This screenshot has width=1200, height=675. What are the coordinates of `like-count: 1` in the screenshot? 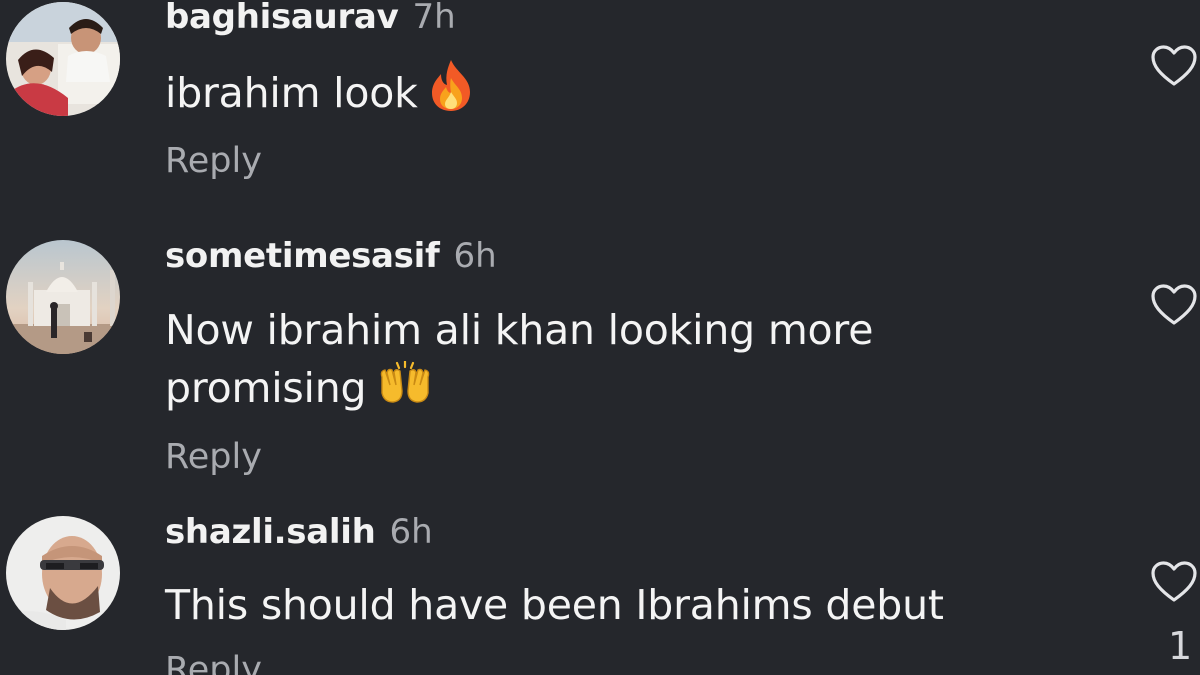 It's located at (1180, 646).